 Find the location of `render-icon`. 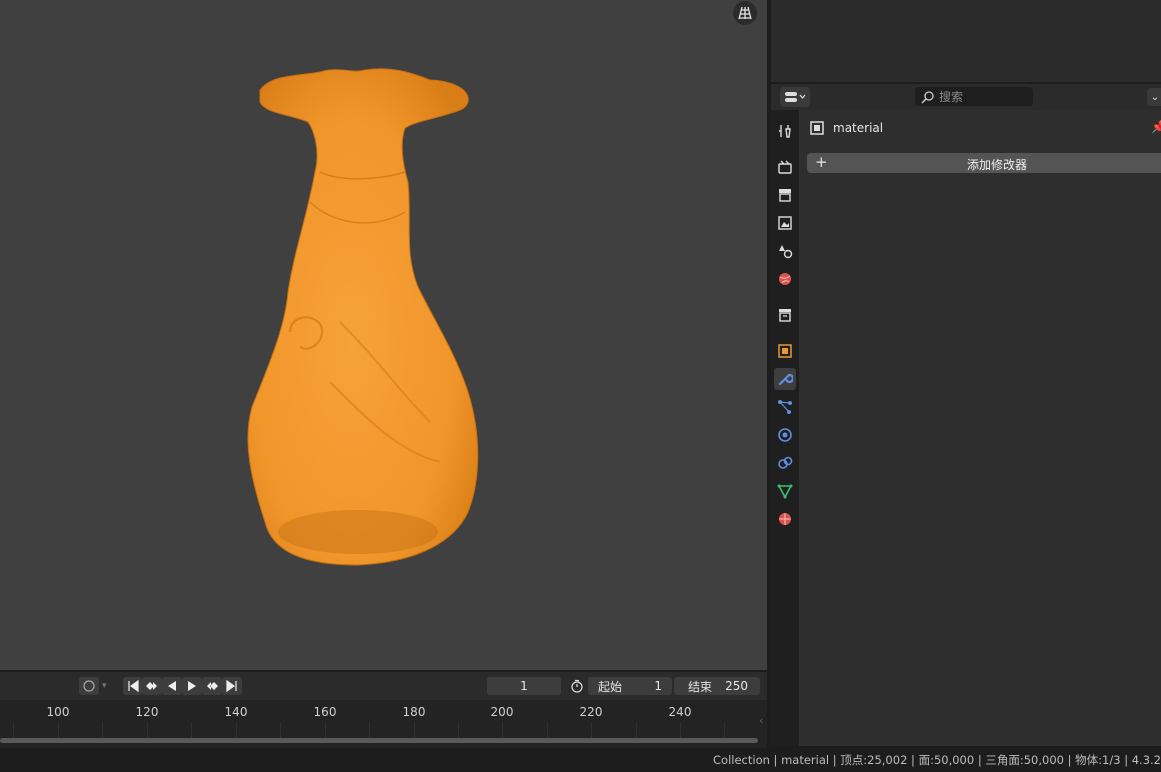

render-icon is located at coordinates (785, 167).